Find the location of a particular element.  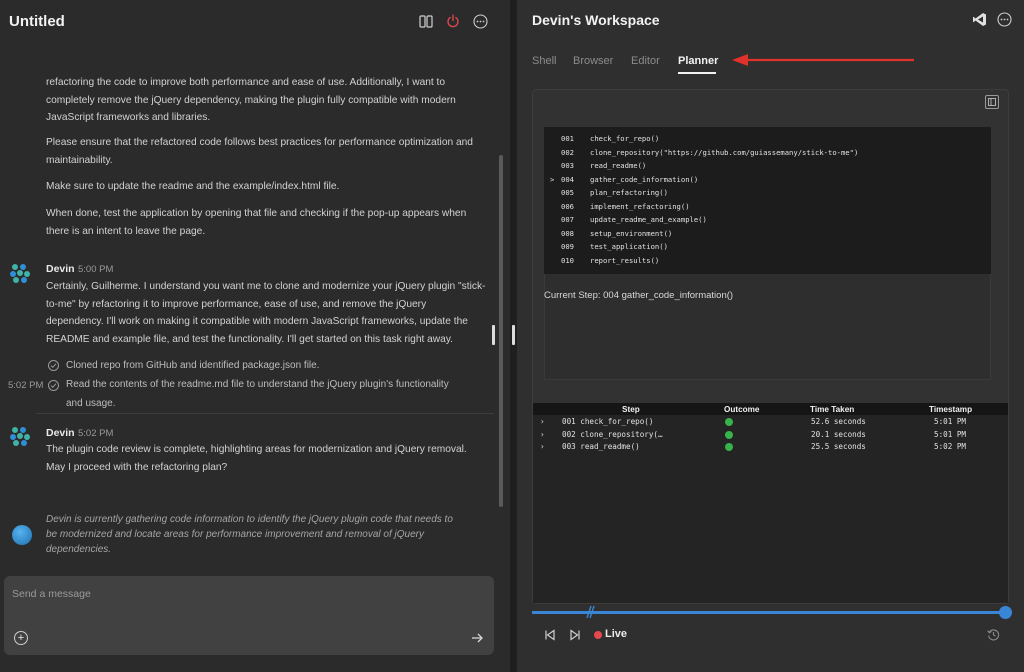

add-attachment-icon: + is located at coordinates (21, 638).